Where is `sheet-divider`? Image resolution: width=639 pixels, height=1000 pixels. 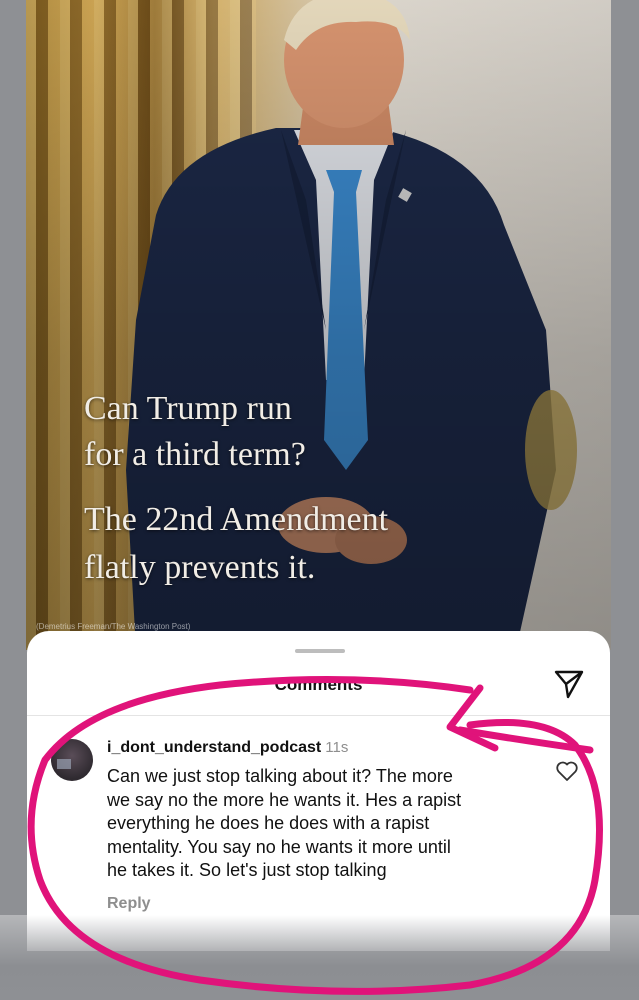 sheet-divider is located at coordinates (318, 715).